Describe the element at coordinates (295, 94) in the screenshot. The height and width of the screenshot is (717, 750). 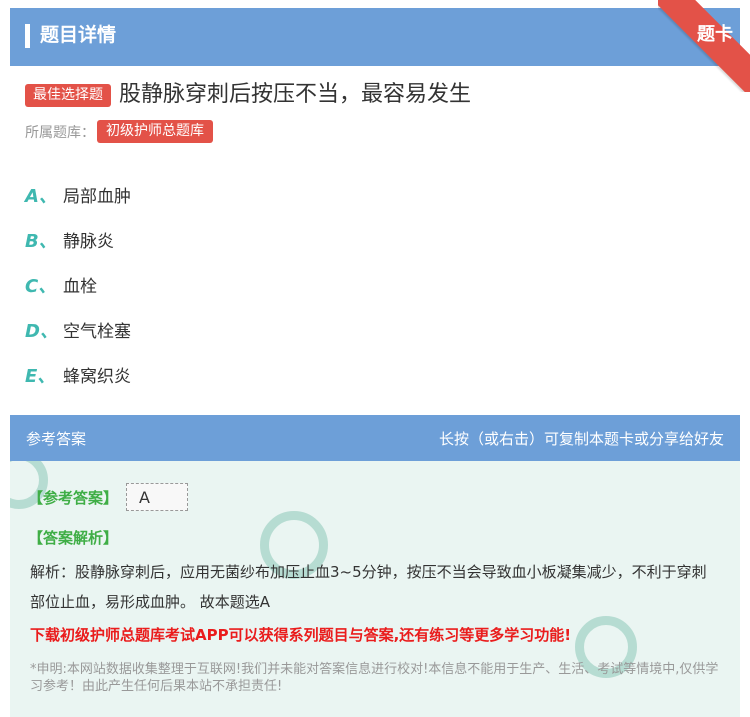
I see `question-text: 股静脉穿刺后按压不当，最容易发生` at that location.